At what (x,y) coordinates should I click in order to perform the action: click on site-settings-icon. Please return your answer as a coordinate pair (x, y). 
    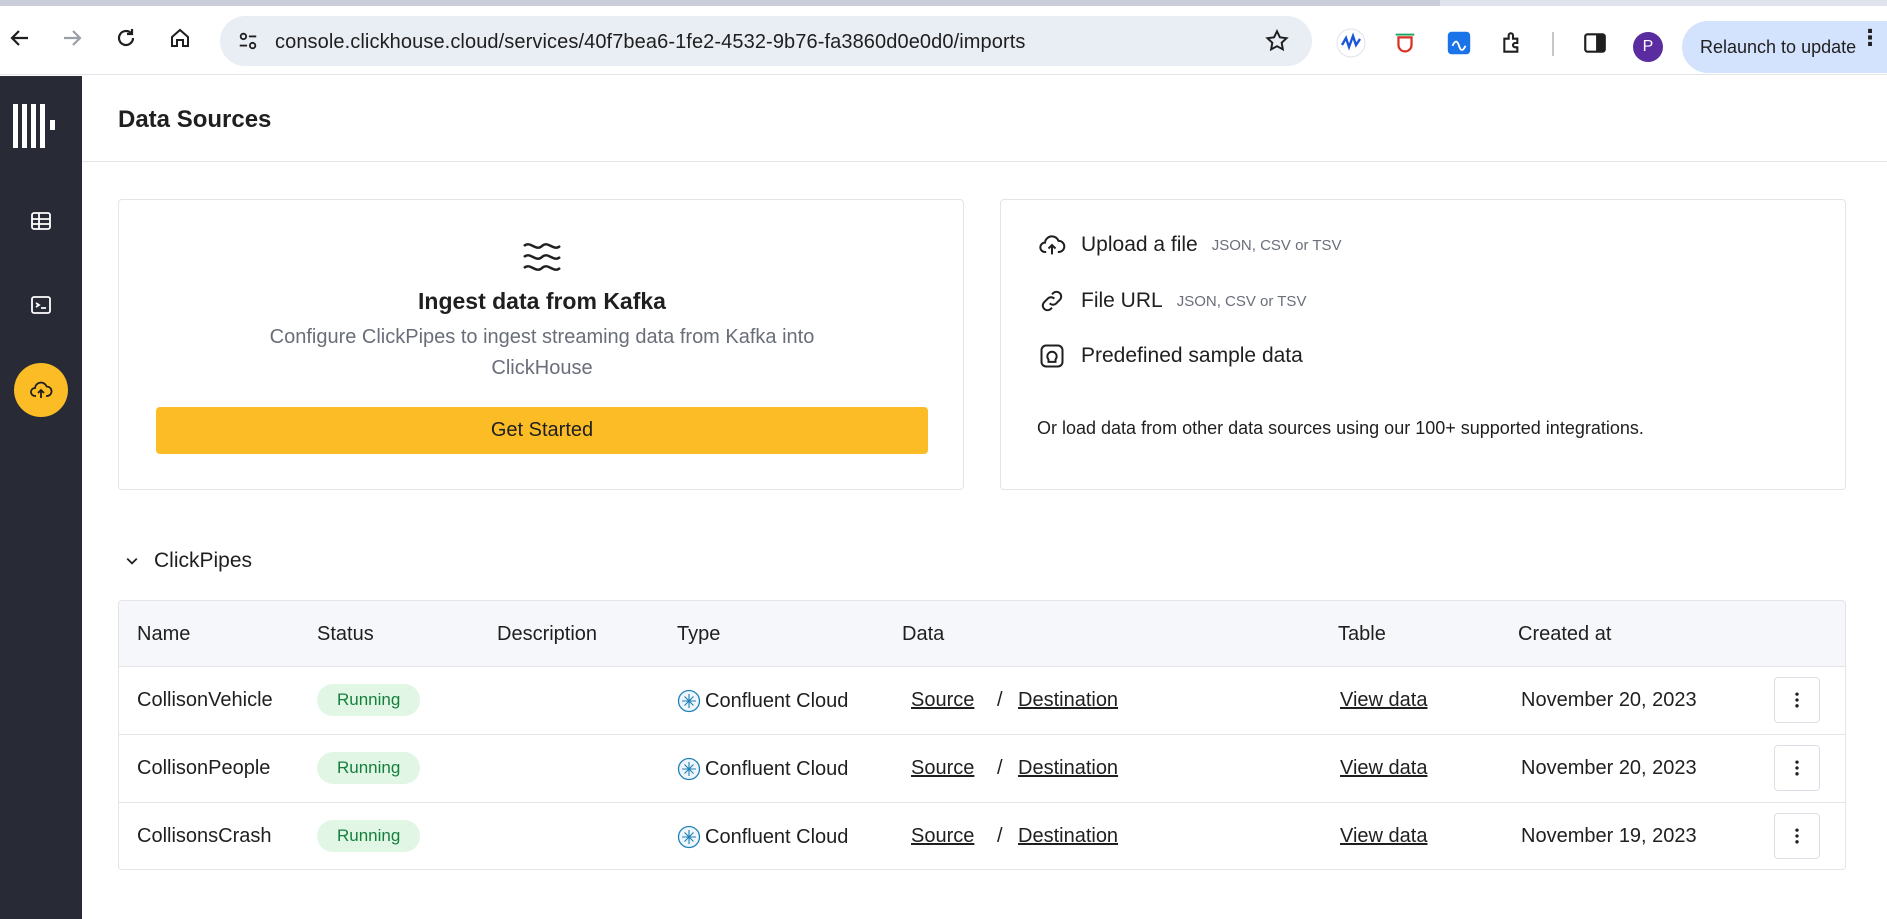
    Looking at the image, I should click on (248, 41).